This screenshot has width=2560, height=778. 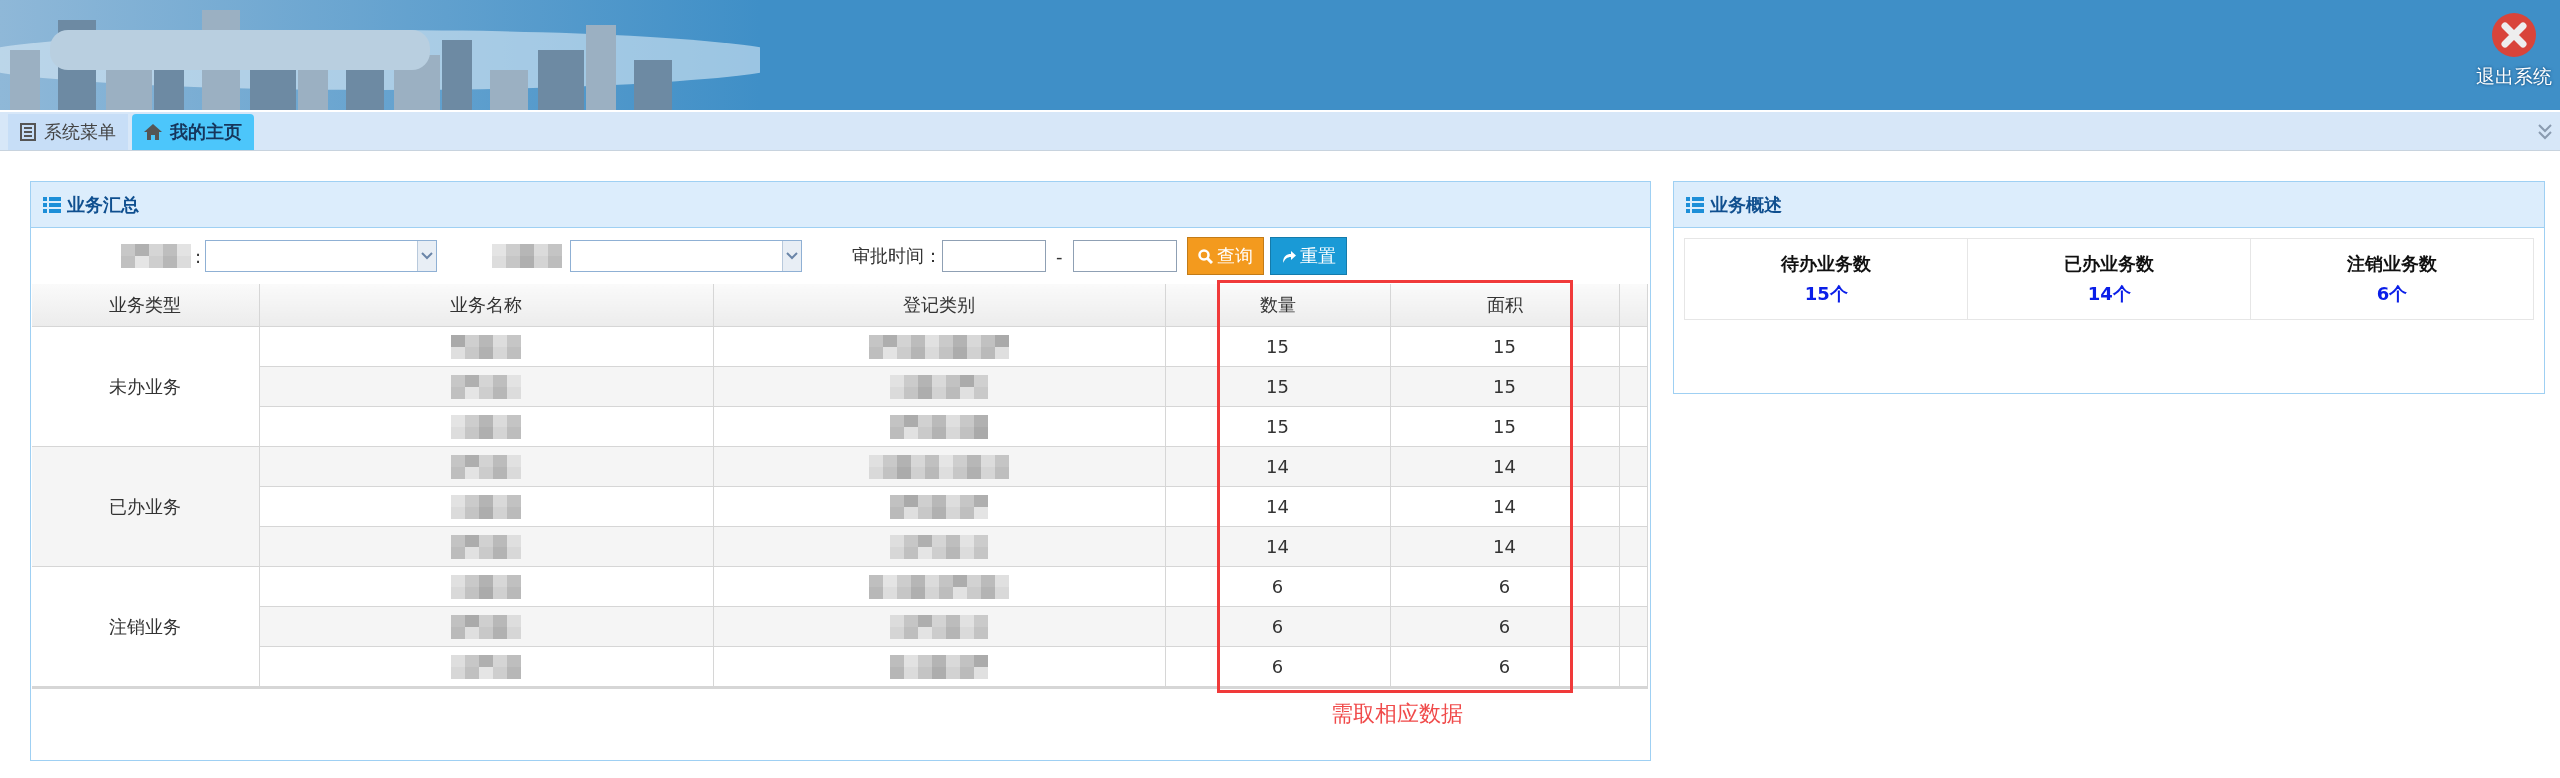 I want to click on exit-label: 退出系统, so click(x=2514, y=76).